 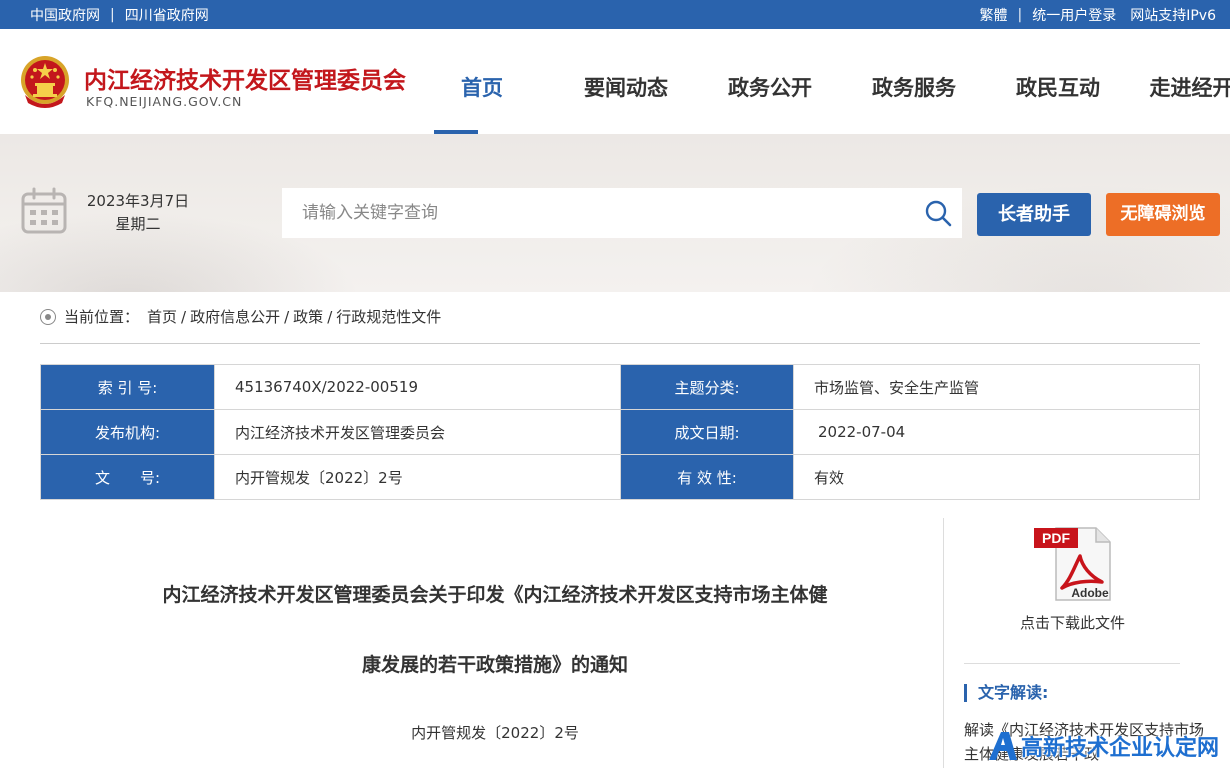 What do you see at coordinates (138, 201) in the screenshot?
I see `date-text: 2023年3月7日` at bounding box center [138, 201].